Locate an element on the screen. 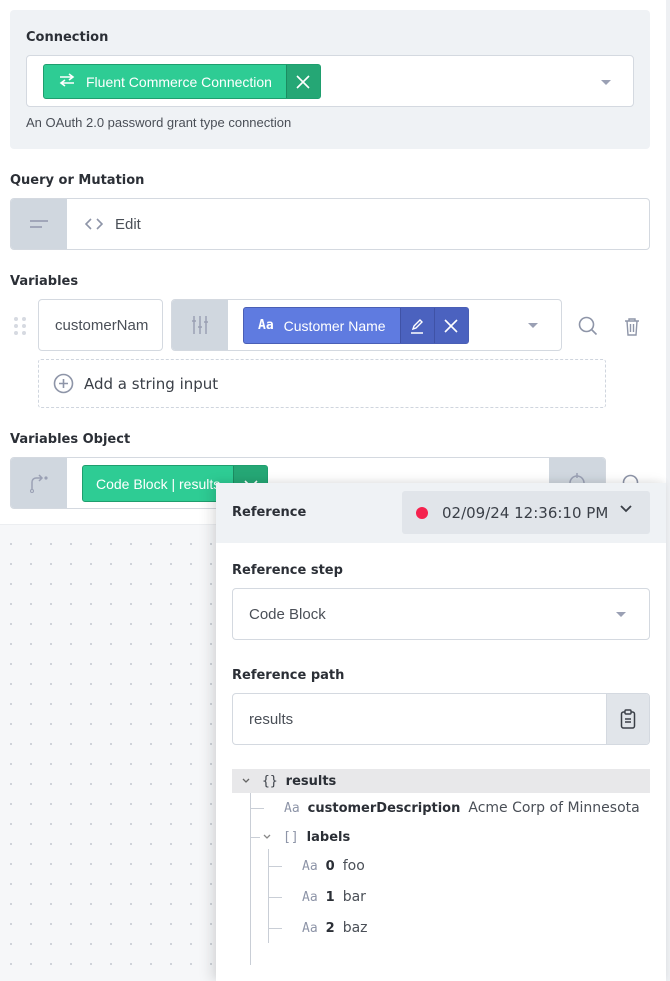  route-arrow-icon is located at coordinates (39, 483).